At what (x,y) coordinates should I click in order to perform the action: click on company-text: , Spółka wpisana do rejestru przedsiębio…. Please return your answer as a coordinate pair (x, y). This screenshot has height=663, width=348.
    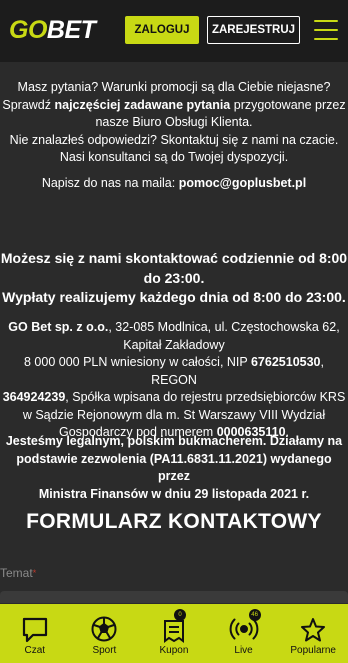
    Looking at the image, I should click on (205, 397).